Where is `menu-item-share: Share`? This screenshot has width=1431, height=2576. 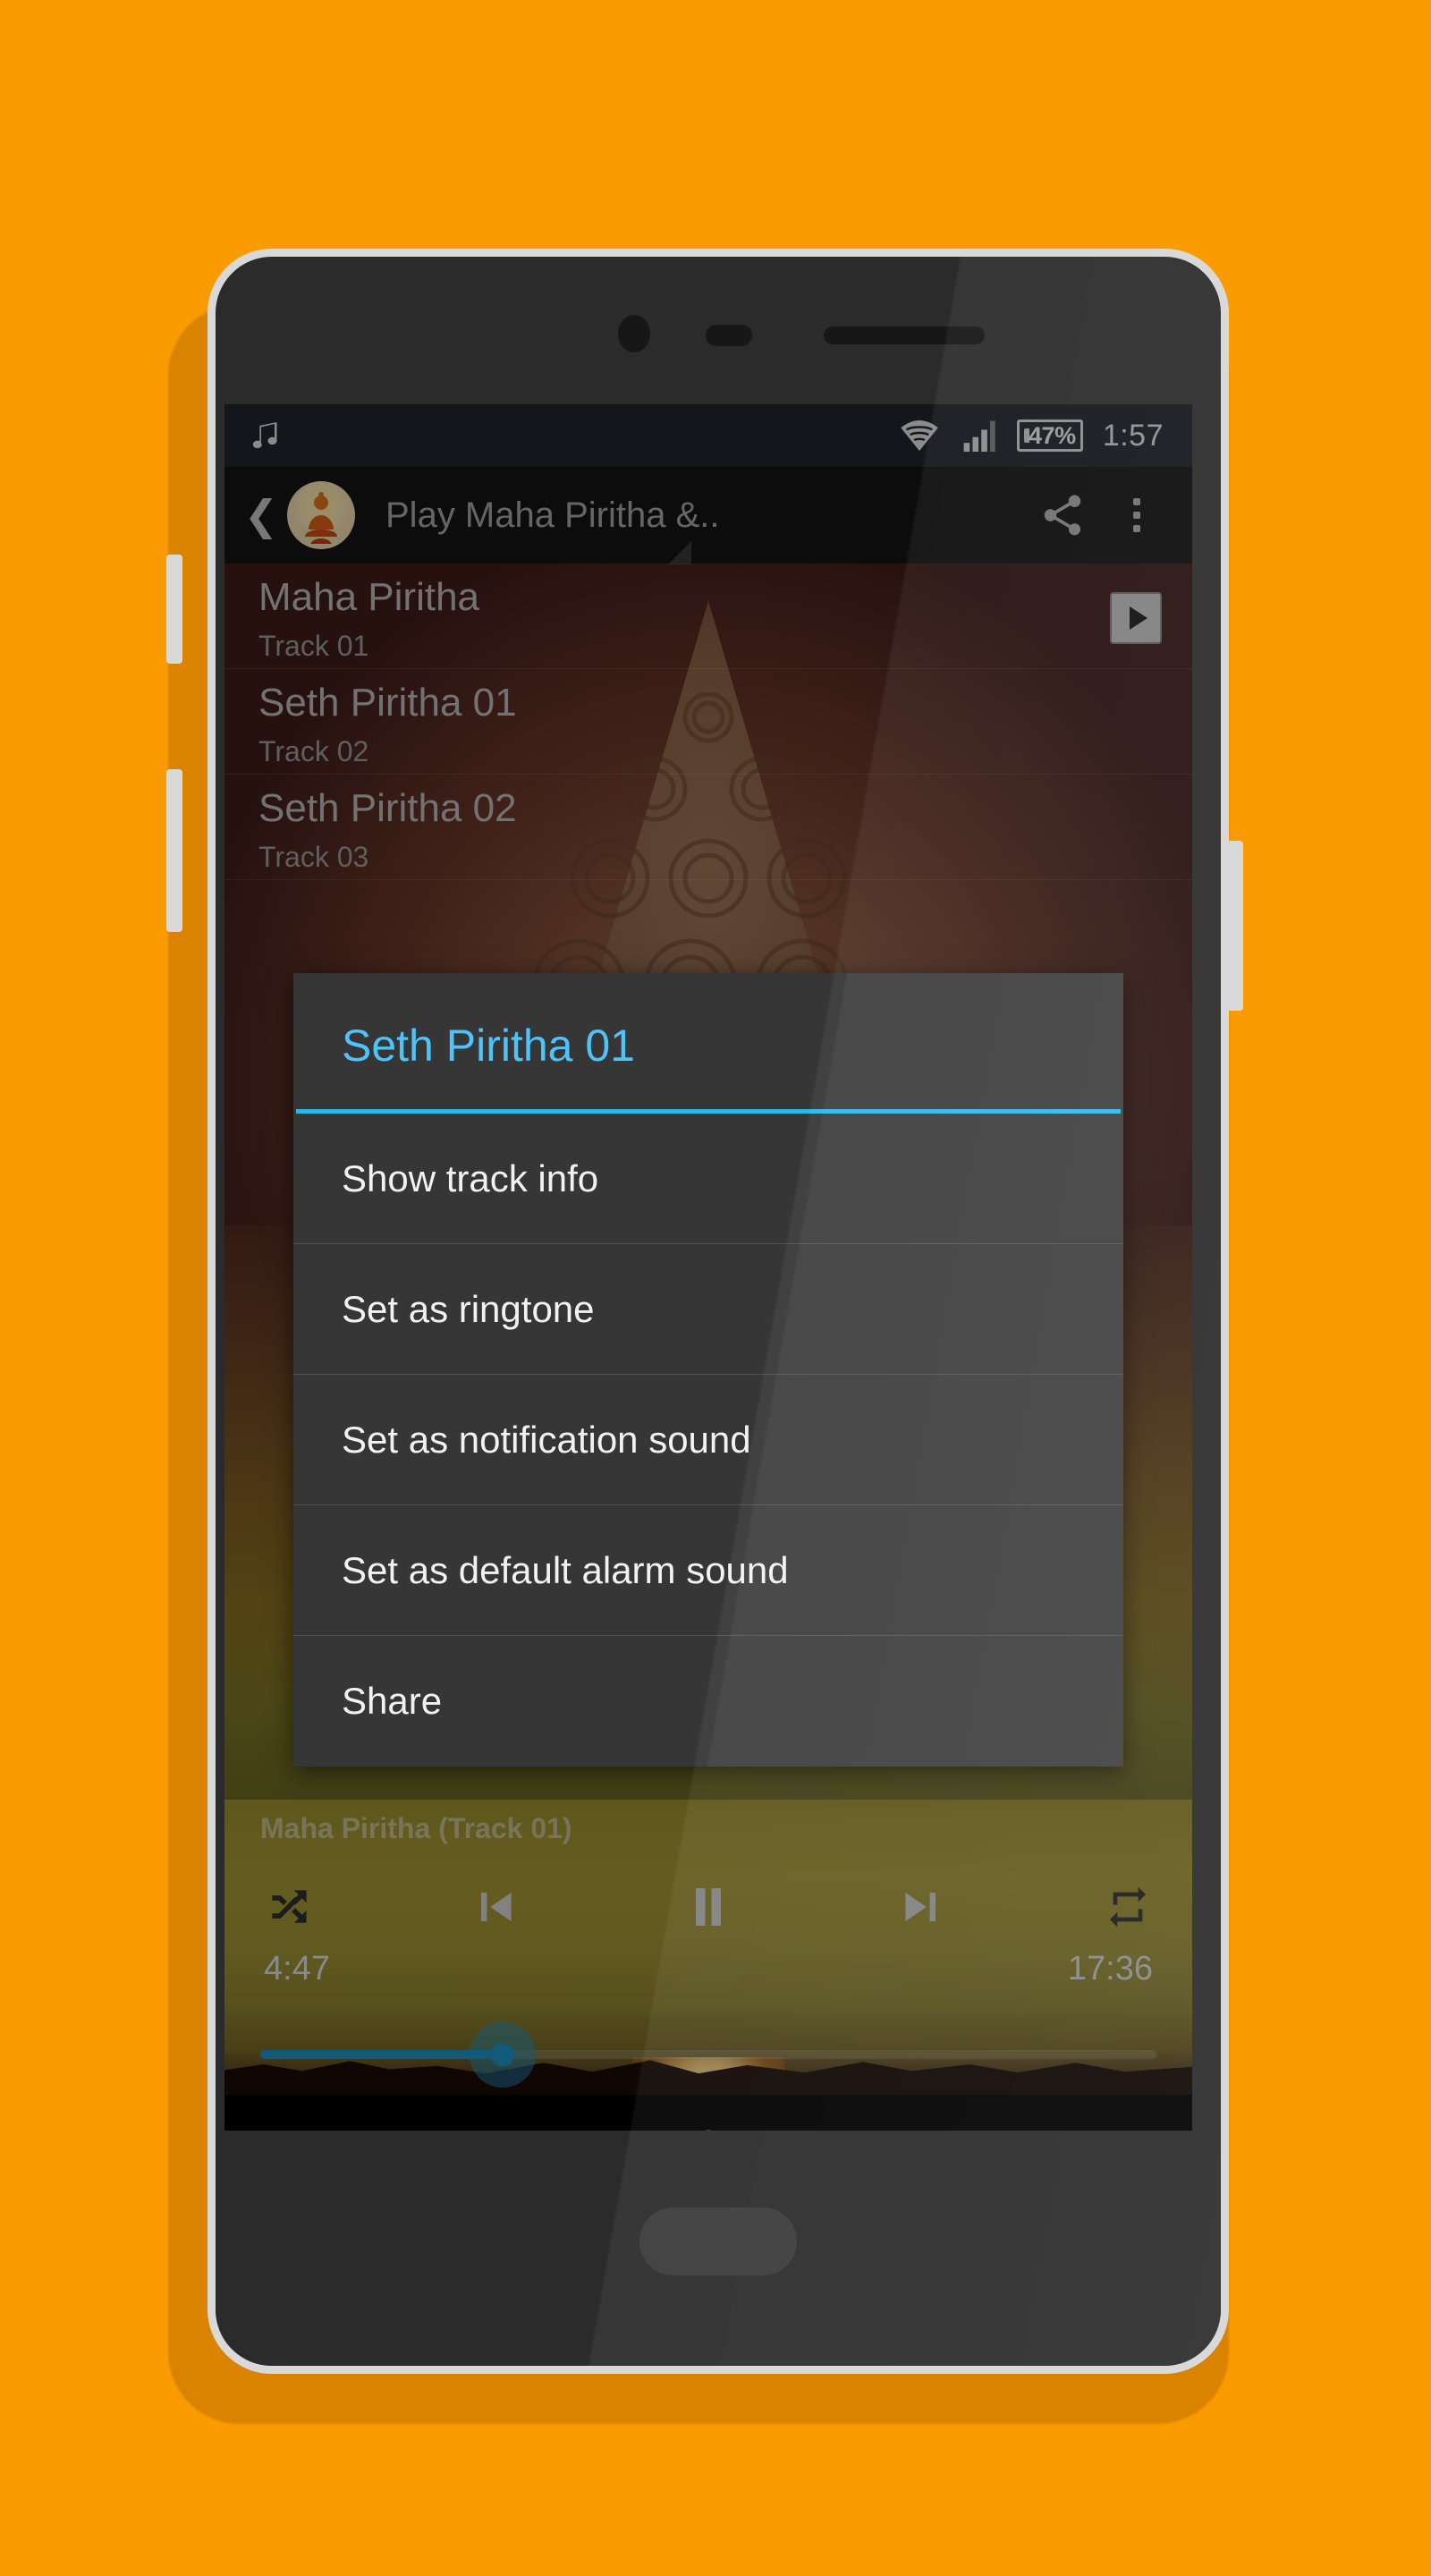
menu-item-share: Share is located at coordinates (708, 1701).